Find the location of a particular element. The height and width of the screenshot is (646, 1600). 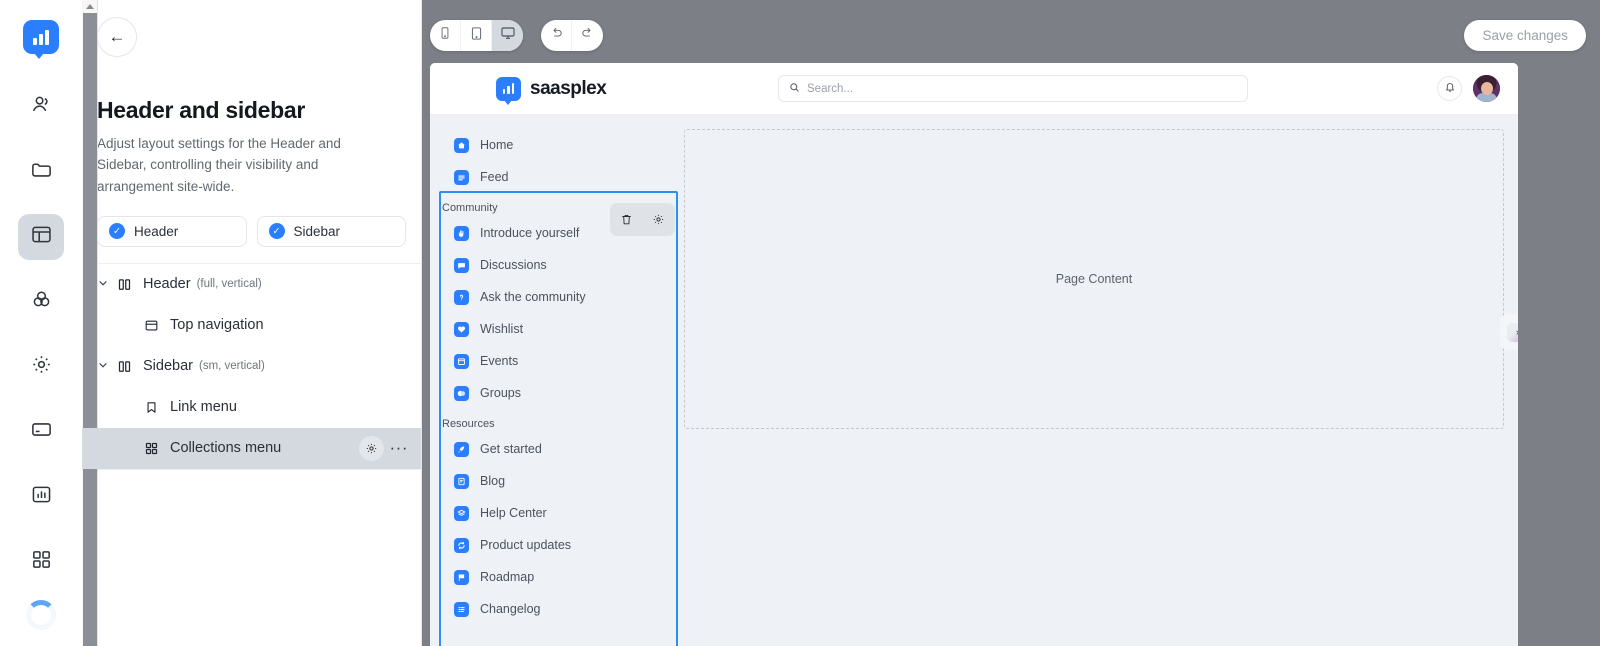

rocket-icon is located at coordinates (461, 449).